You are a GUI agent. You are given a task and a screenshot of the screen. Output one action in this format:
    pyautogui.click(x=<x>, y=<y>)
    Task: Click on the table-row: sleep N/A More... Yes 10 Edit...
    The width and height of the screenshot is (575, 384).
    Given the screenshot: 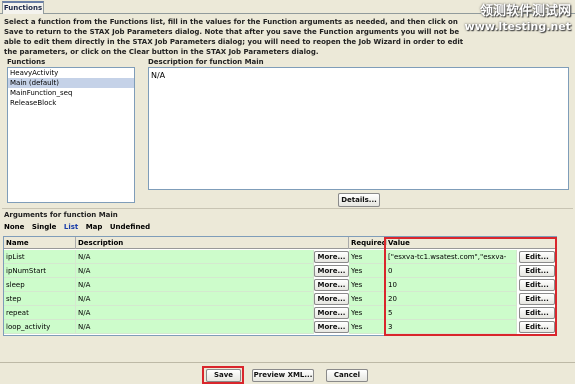 What is the action you would take?
    pyautogui.click(x=280, y=285)
    